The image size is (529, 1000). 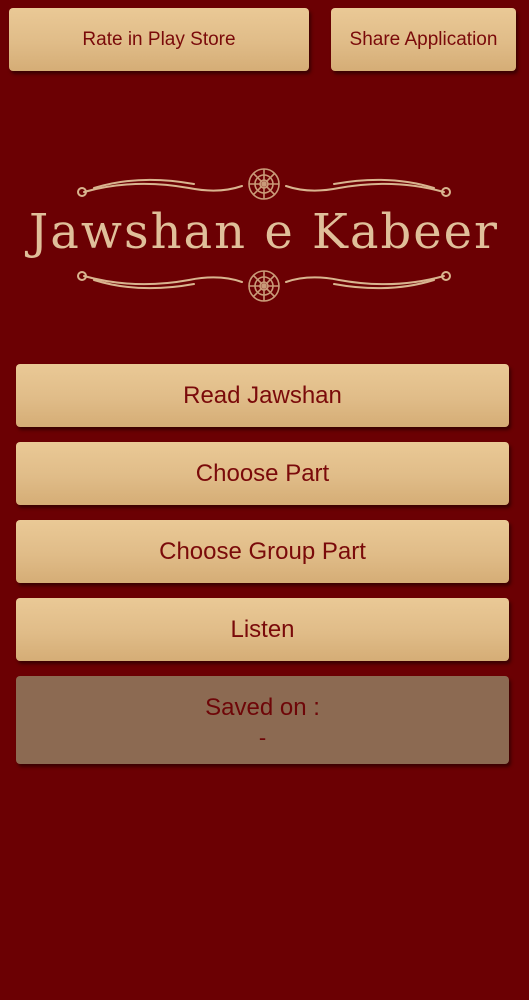 I want to click on choose-part-label: Choose Part, so click(x=262, y=473).